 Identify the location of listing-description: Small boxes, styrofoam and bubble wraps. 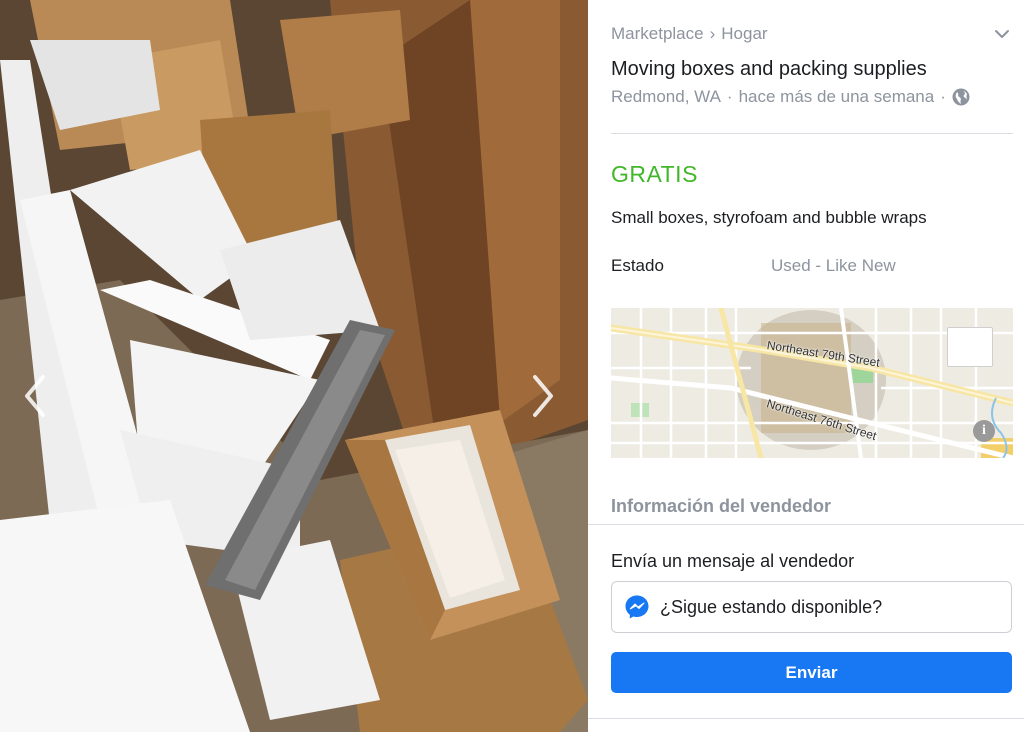
(769, 217).